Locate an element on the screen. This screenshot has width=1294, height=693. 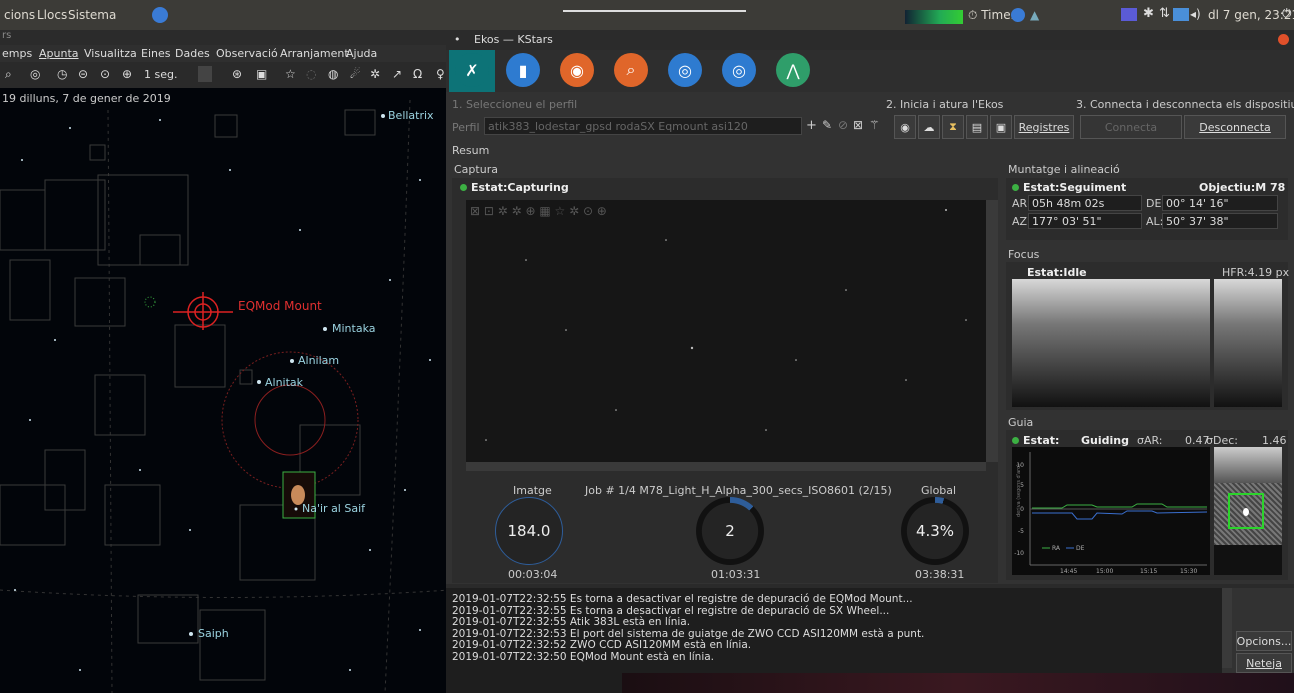
tab-capture: ◉ is located at coordinates (577, 70).